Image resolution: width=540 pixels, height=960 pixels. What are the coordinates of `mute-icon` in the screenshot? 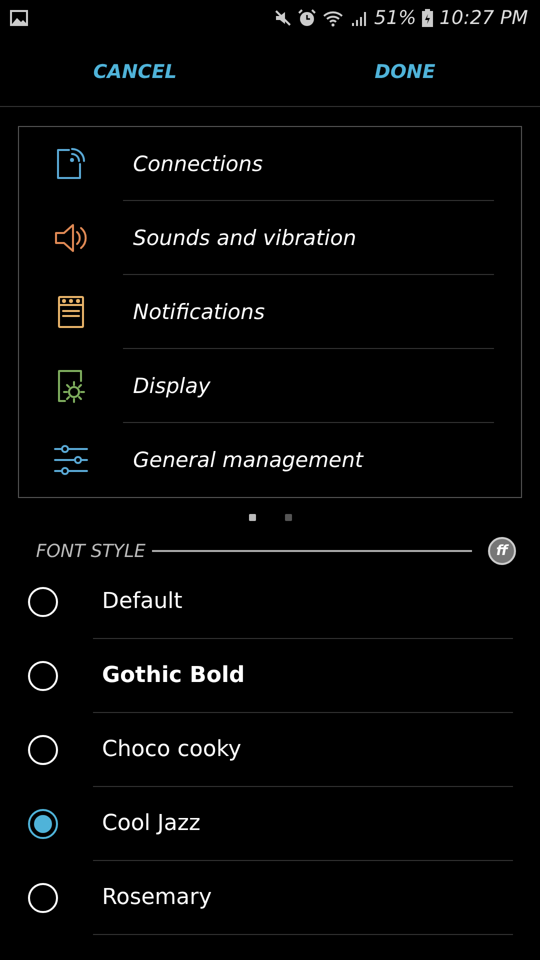 It's located at (283, 18).